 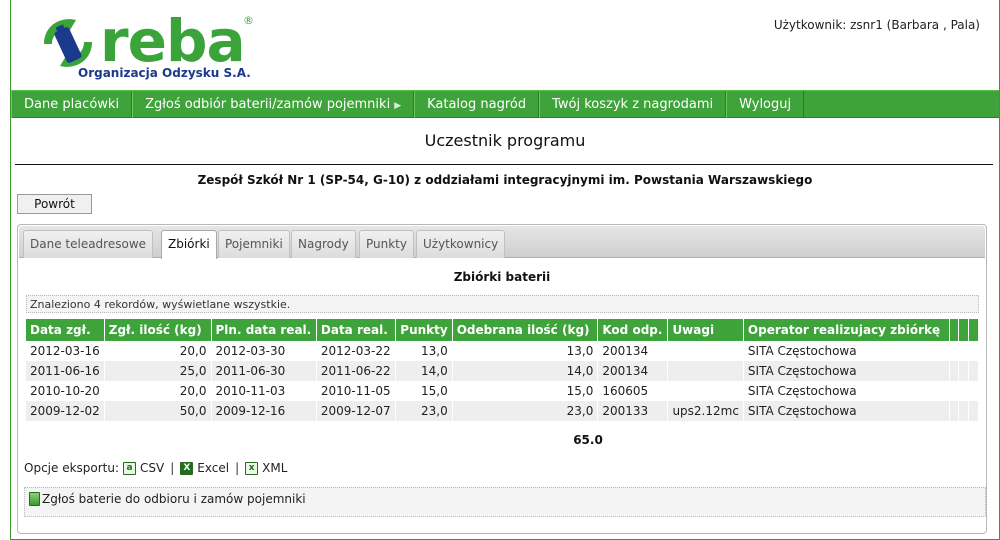 I want to click on submenu-arrow-icon: ▶, so click(x=398, y=106).